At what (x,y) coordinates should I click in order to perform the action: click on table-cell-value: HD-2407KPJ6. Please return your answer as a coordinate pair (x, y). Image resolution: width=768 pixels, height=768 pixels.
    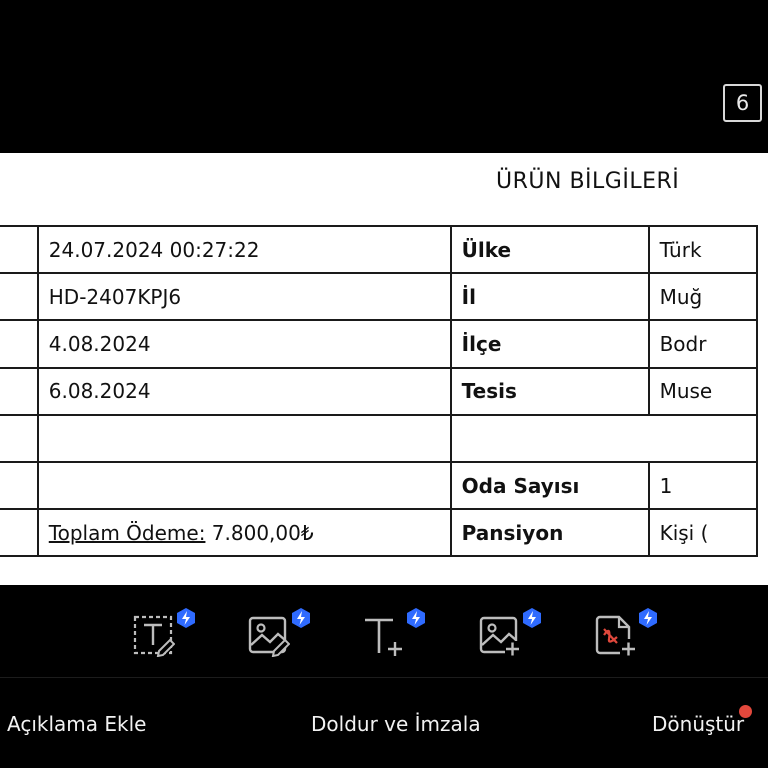
    Looking at the image, I should click on (244, 297).